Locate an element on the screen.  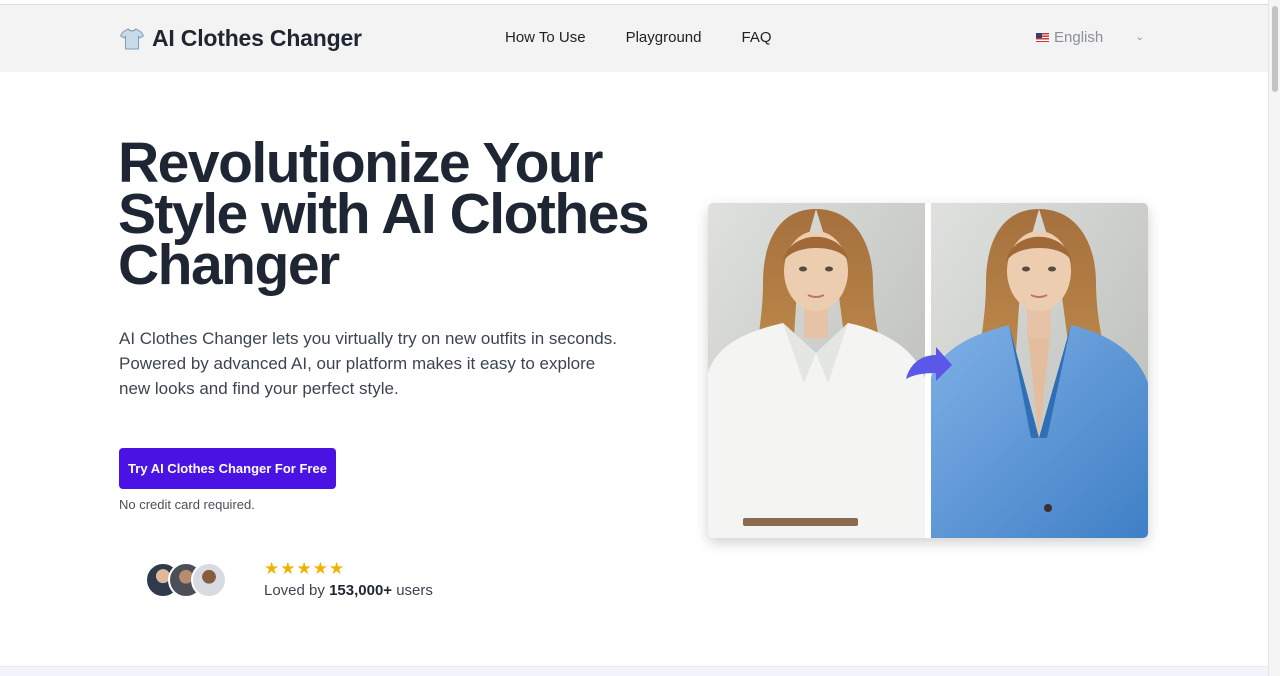
nav-playground: Playground is located at coordinates (664, 37).